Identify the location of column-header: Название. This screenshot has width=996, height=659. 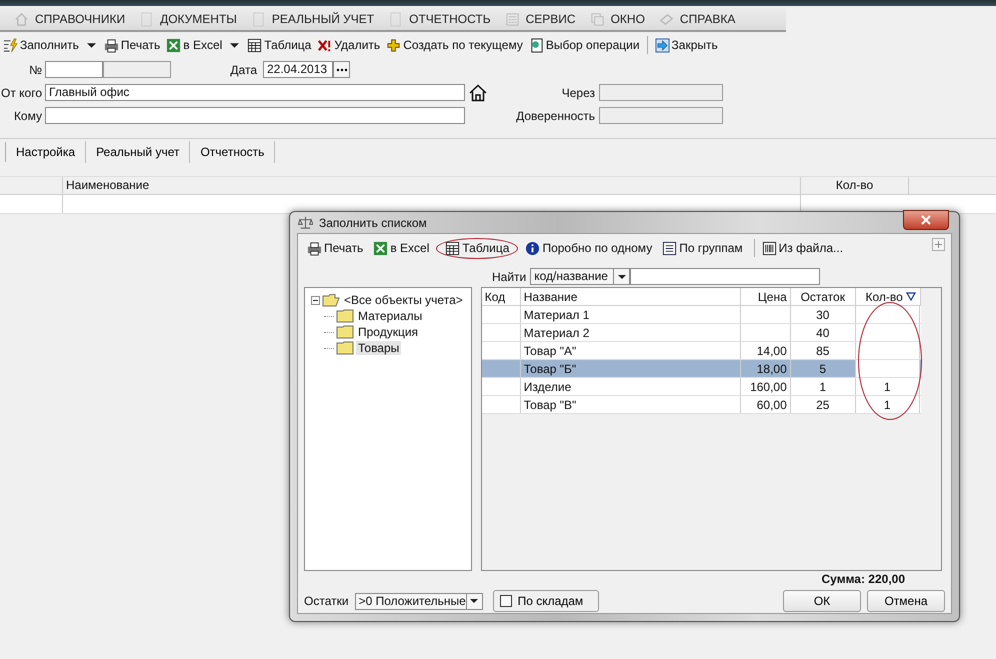
(630, 296).